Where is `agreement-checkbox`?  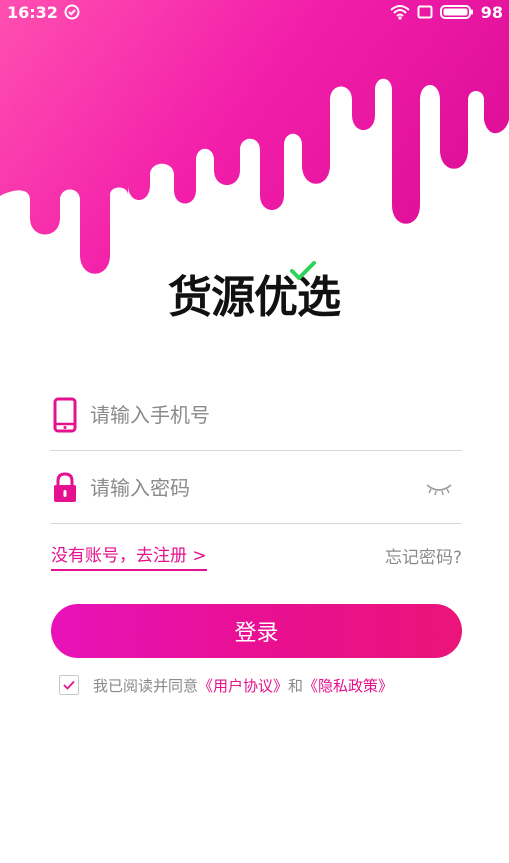 agreement-checkbox is located at coordinates (69, 685).